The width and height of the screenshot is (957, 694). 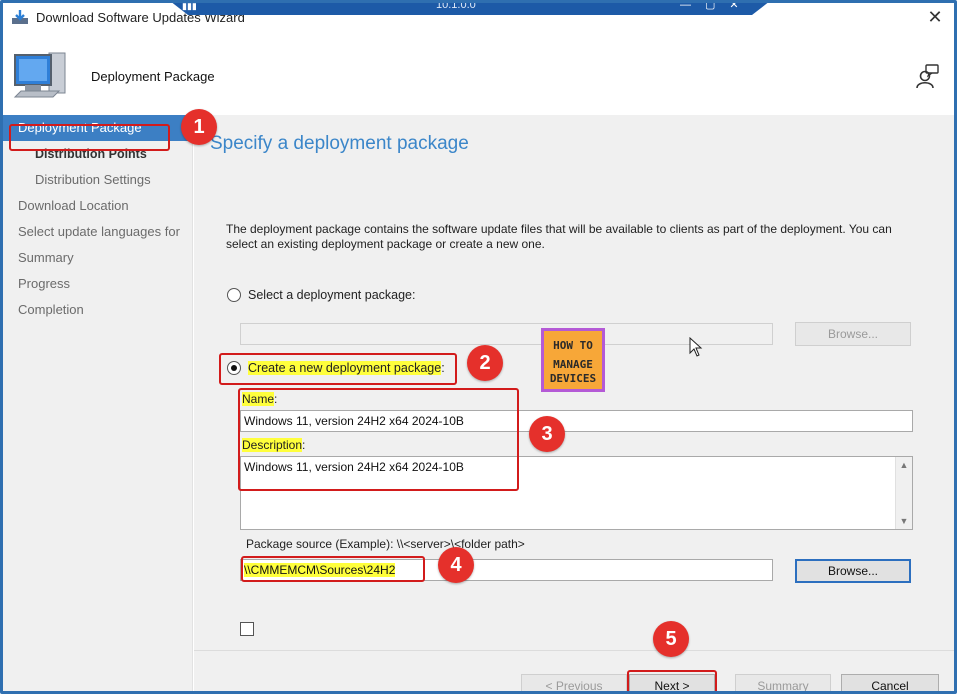 What do you see at coordinates (574, 670) in the screenshot?
I see `wizard-footer: < Previous Next > Summary Cancel` at bounding box center [574, 670].